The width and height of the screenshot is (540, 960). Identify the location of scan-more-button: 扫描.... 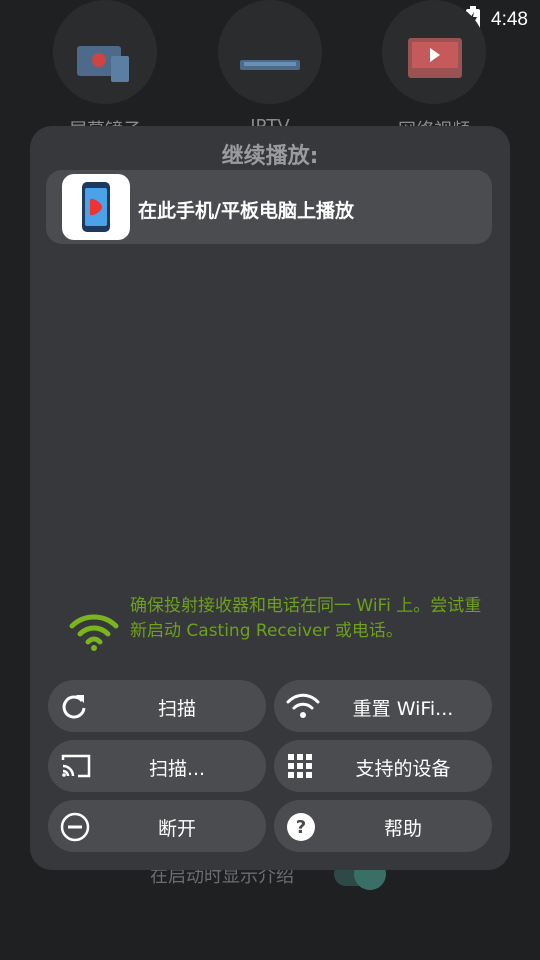
(157, 766).